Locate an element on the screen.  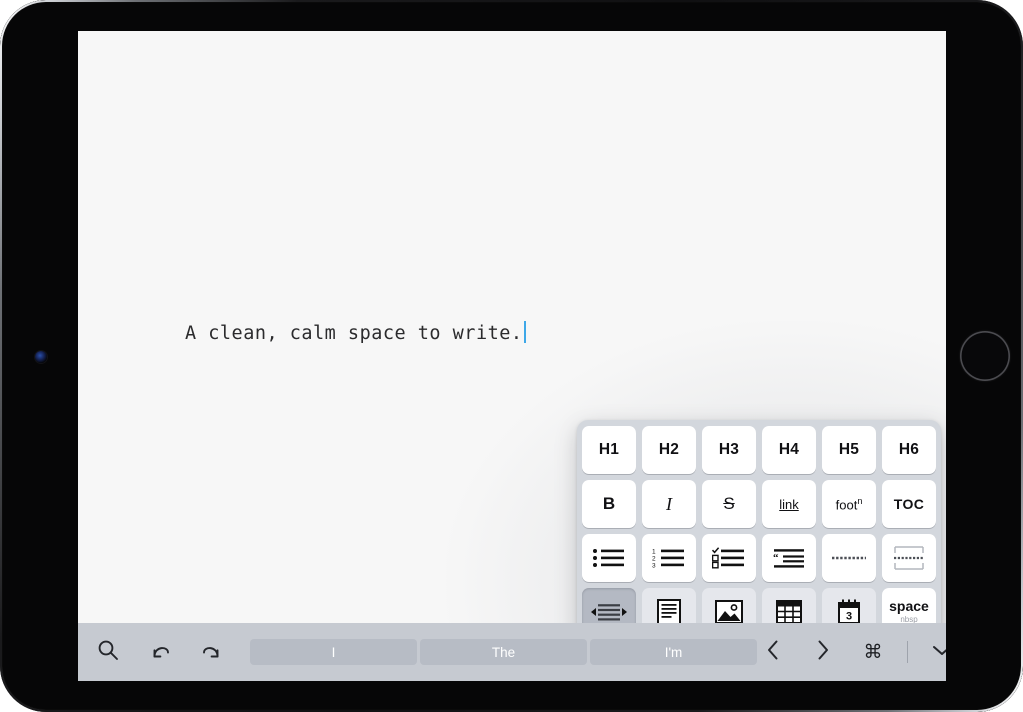
chevron-right-icon is located at coordinates (823, 652).